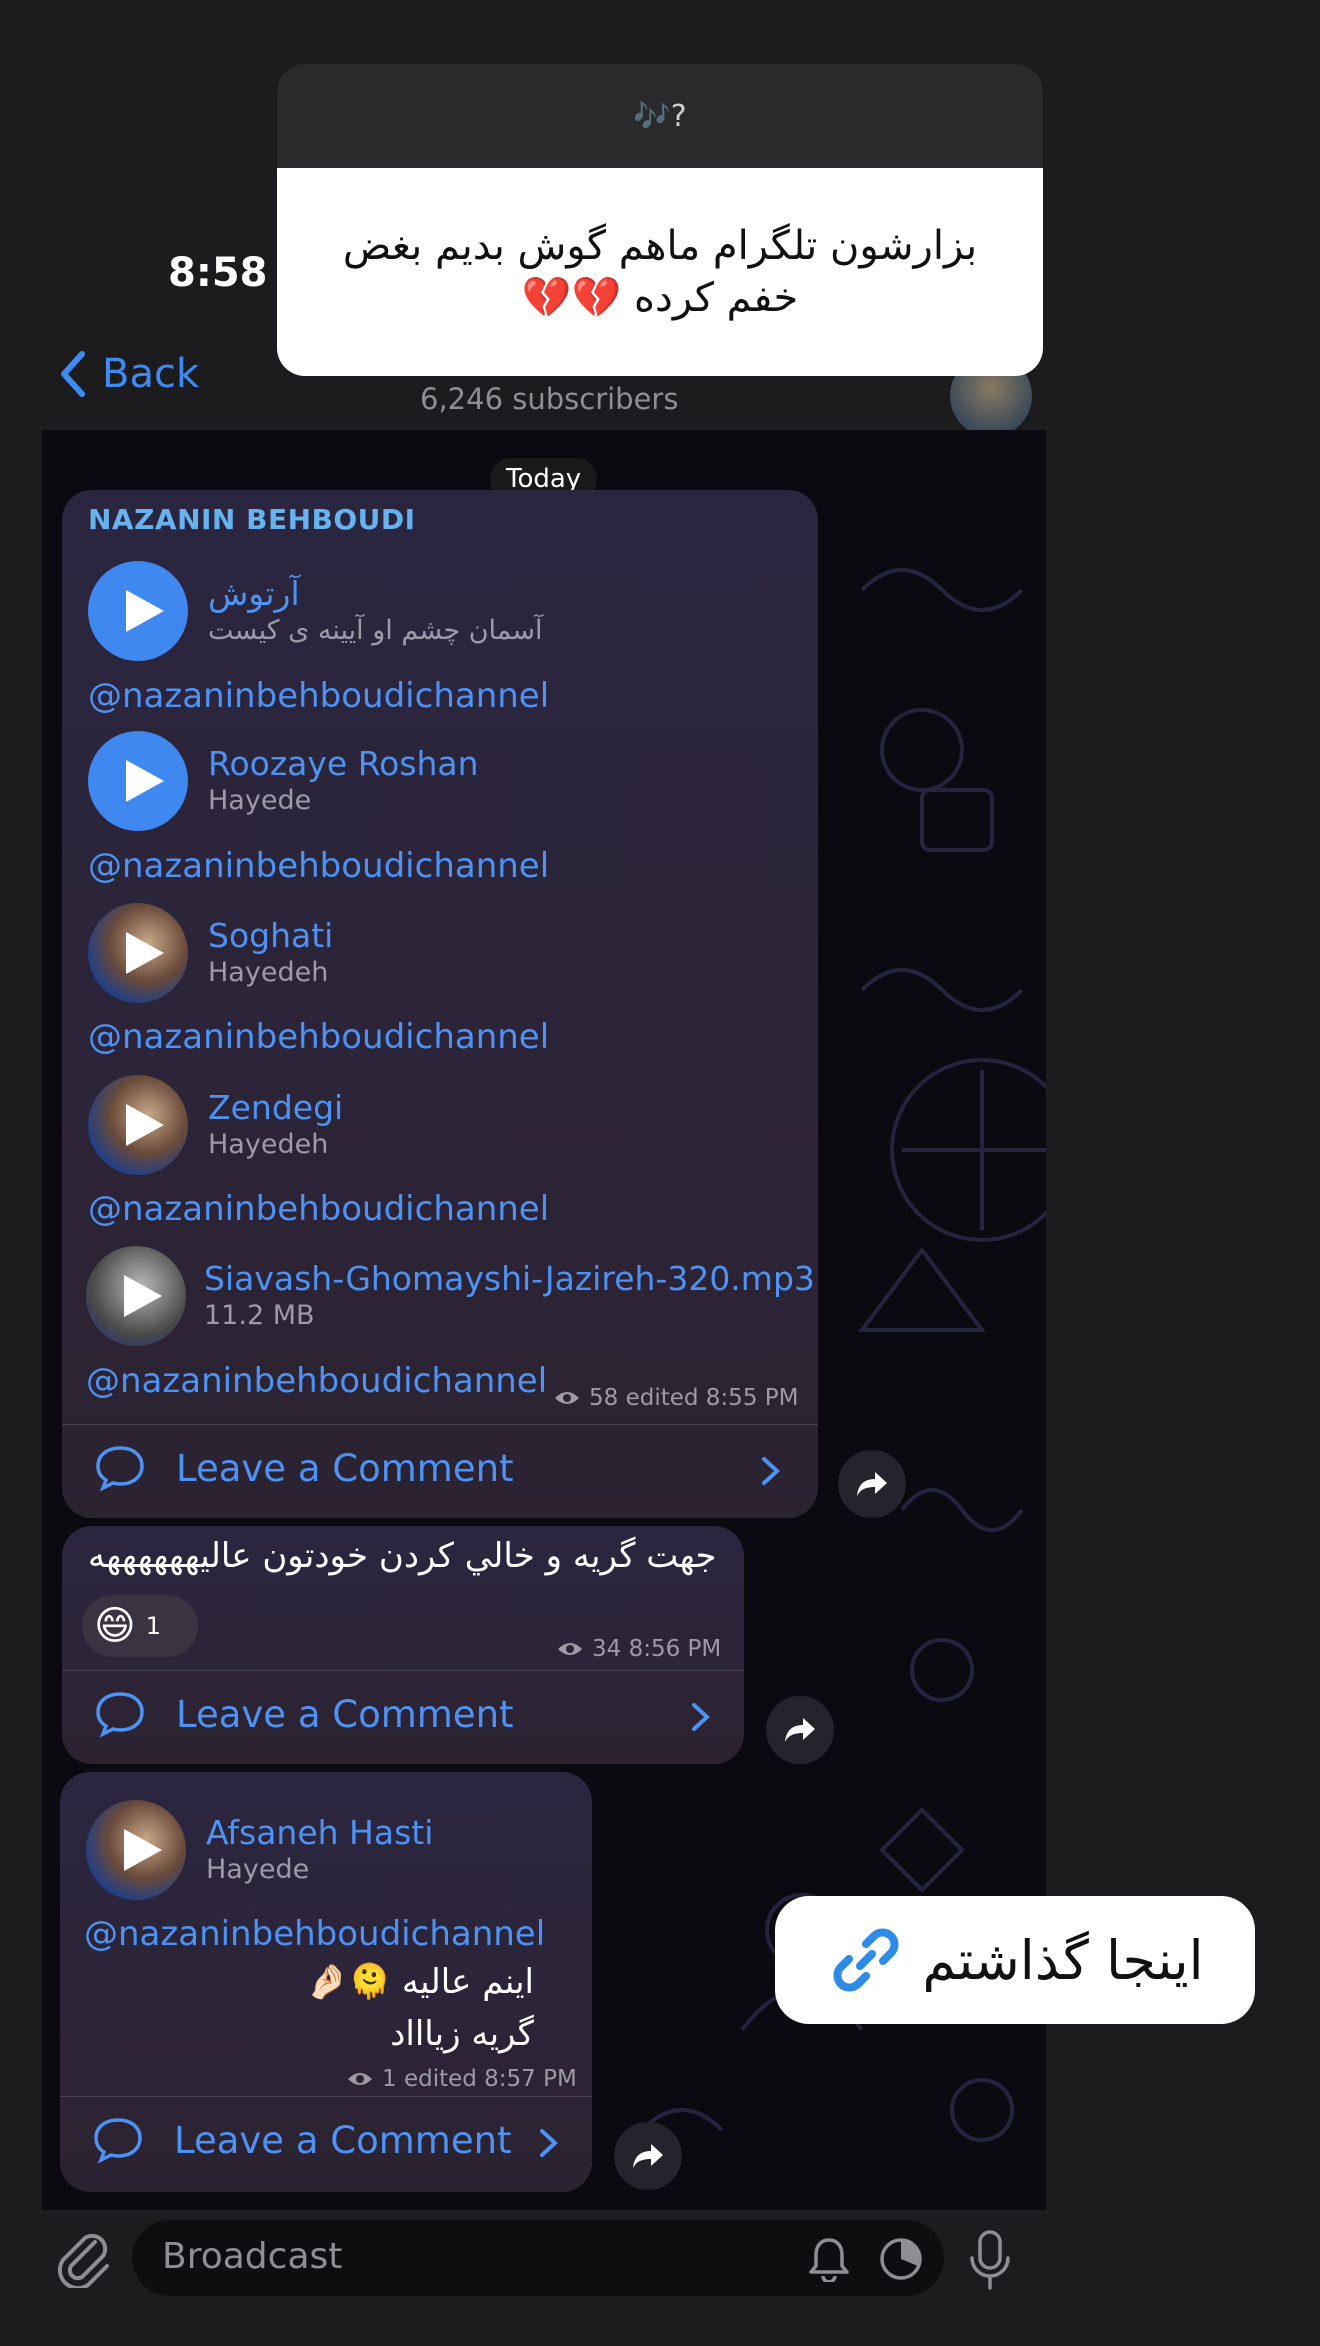 This screenshot has width=1320, height=2346. What do you see at coordinates (343, 763) in the screenshot?
I see `track-title: Roozaye Roshan` at bounding box center [343, 763].